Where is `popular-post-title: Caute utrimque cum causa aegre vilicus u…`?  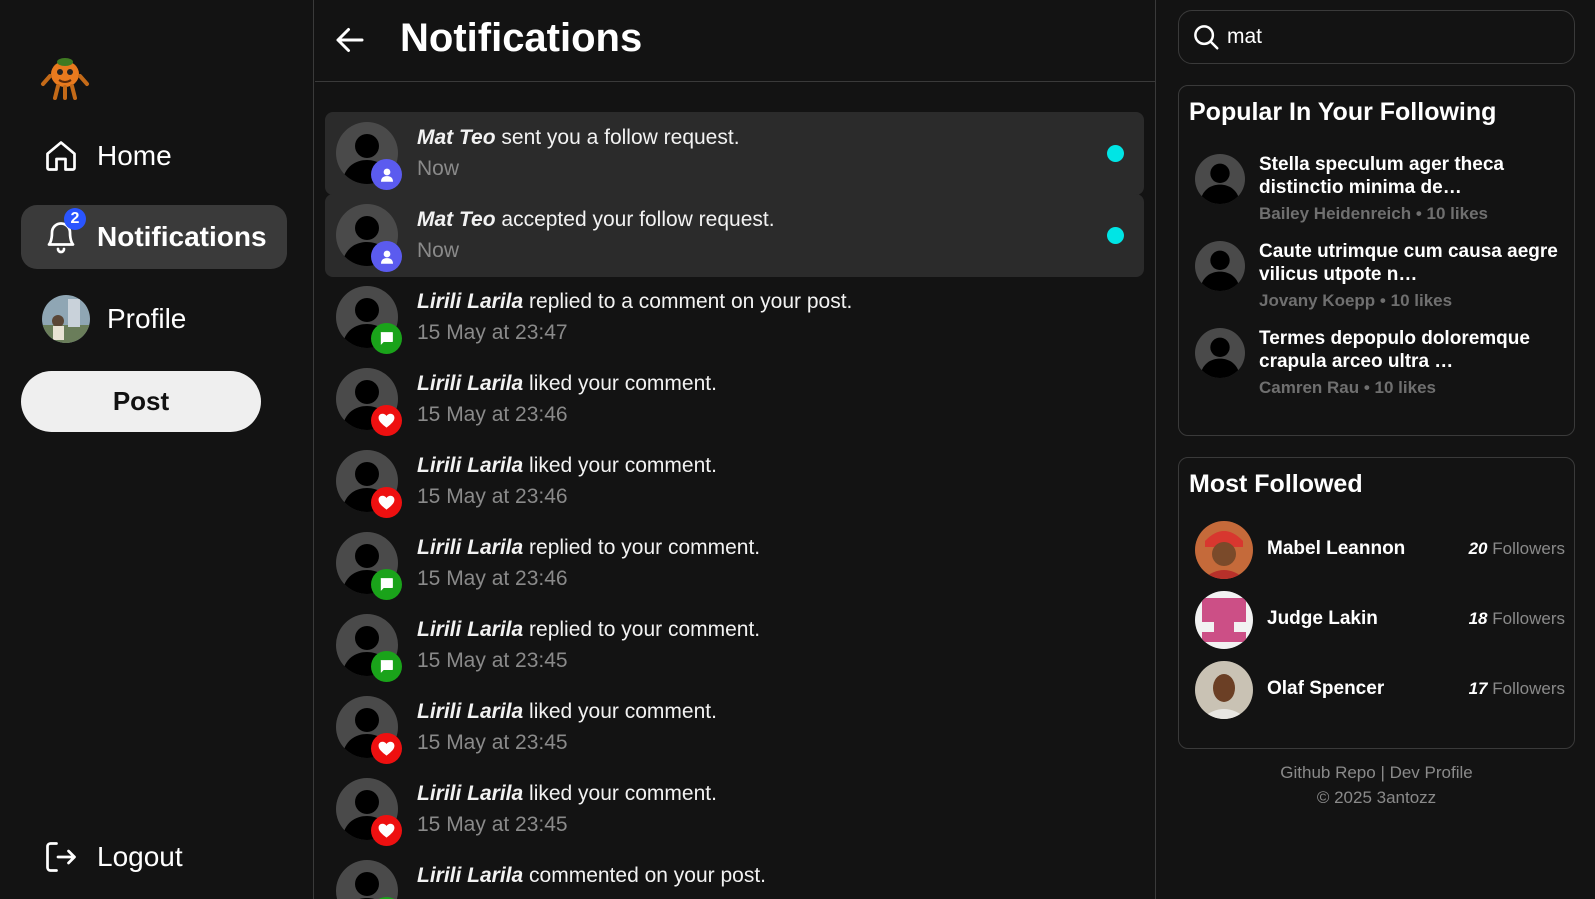 popular-post-title: Caute utrimque cum causa aegre vilicus u… is located at coordinates (1409, 263).